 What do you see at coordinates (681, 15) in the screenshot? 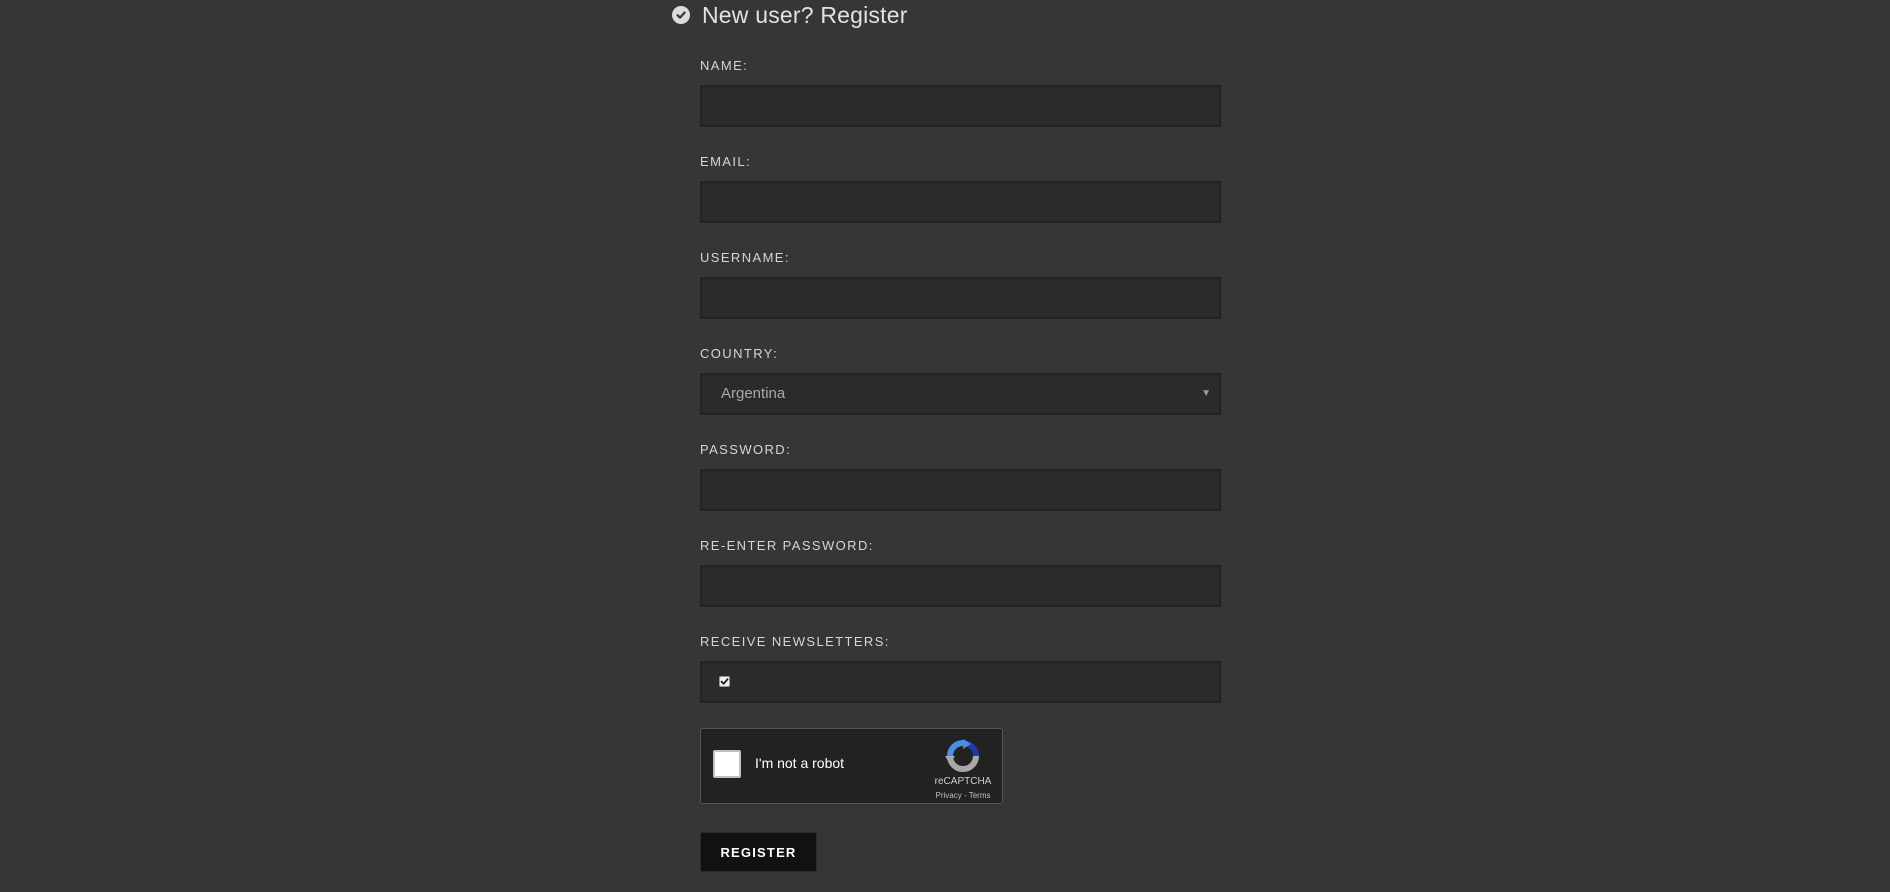
I see `check-circle-icon` at bounding box center [681, 15].